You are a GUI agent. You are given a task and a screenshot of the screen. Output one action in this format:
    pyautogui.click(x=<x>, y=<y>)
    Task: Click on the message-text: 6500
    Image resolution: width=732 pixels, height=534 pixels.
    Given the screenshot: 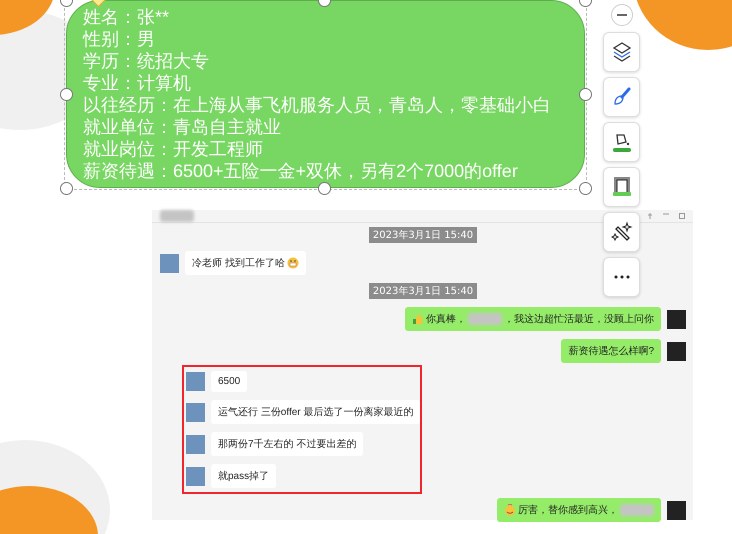 What is the action you would take?
    pyautogui.click(x=229, y=381)
    